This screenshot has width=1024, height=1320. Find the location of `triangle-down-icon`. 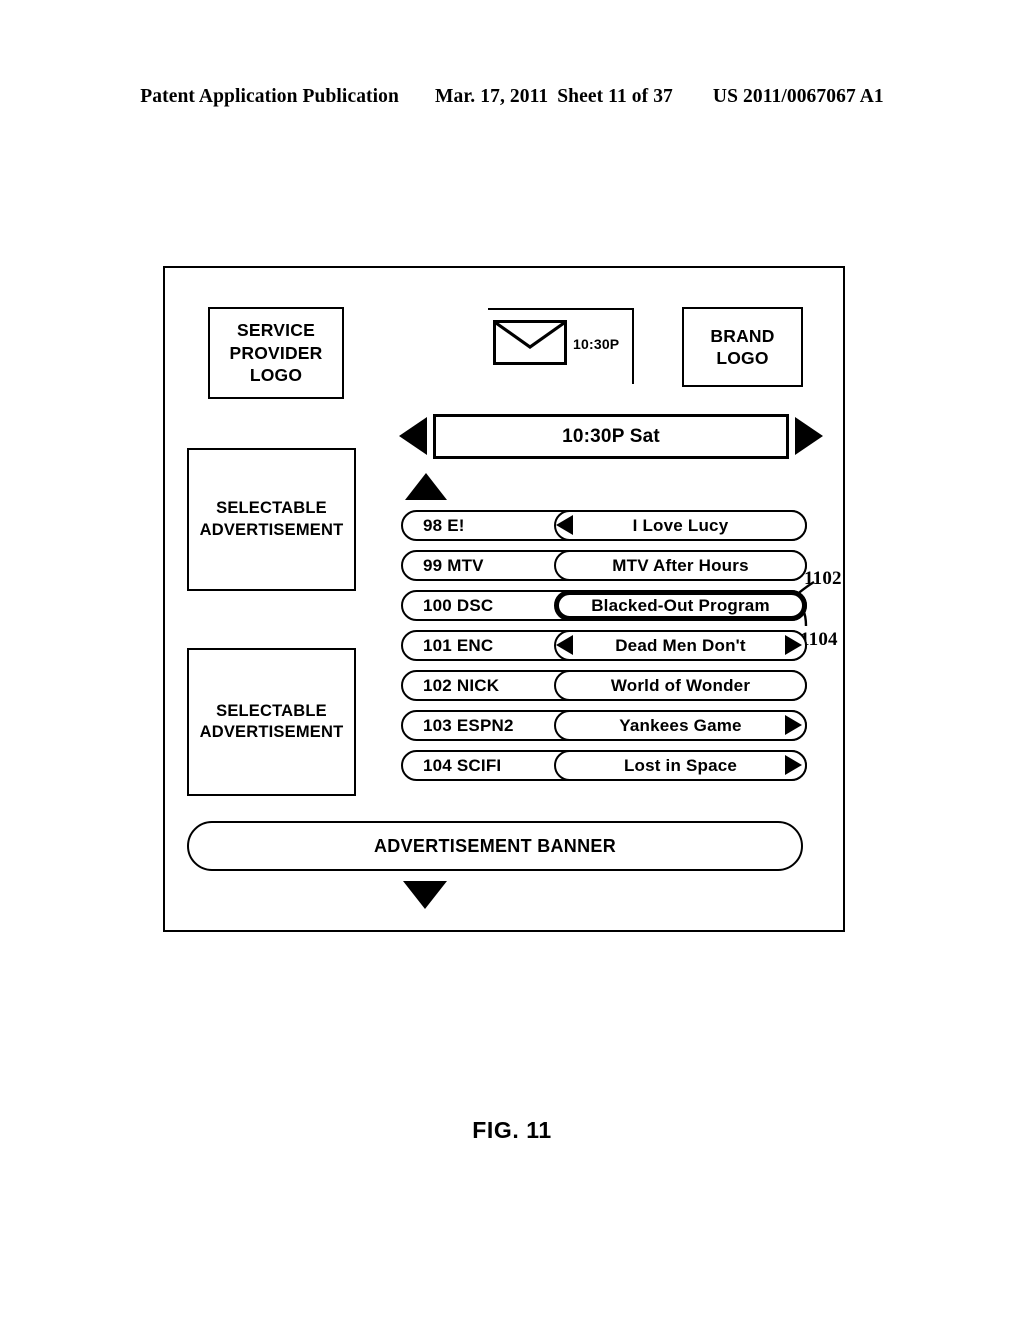

triangle-down-icon is located at coordinates (425, 895).